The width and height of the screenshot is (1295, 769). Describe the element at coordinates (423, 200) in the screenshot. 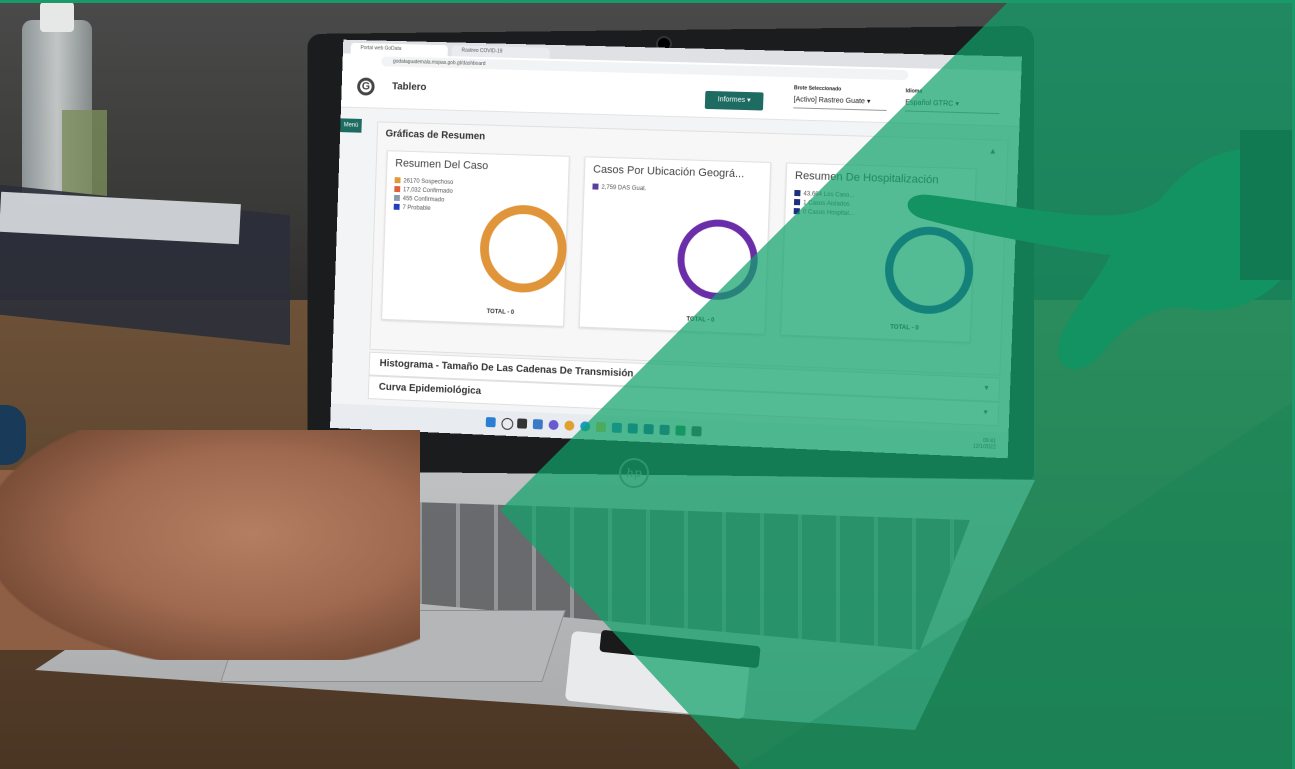

I see `legend-label: 455 Confirmado` at that location.